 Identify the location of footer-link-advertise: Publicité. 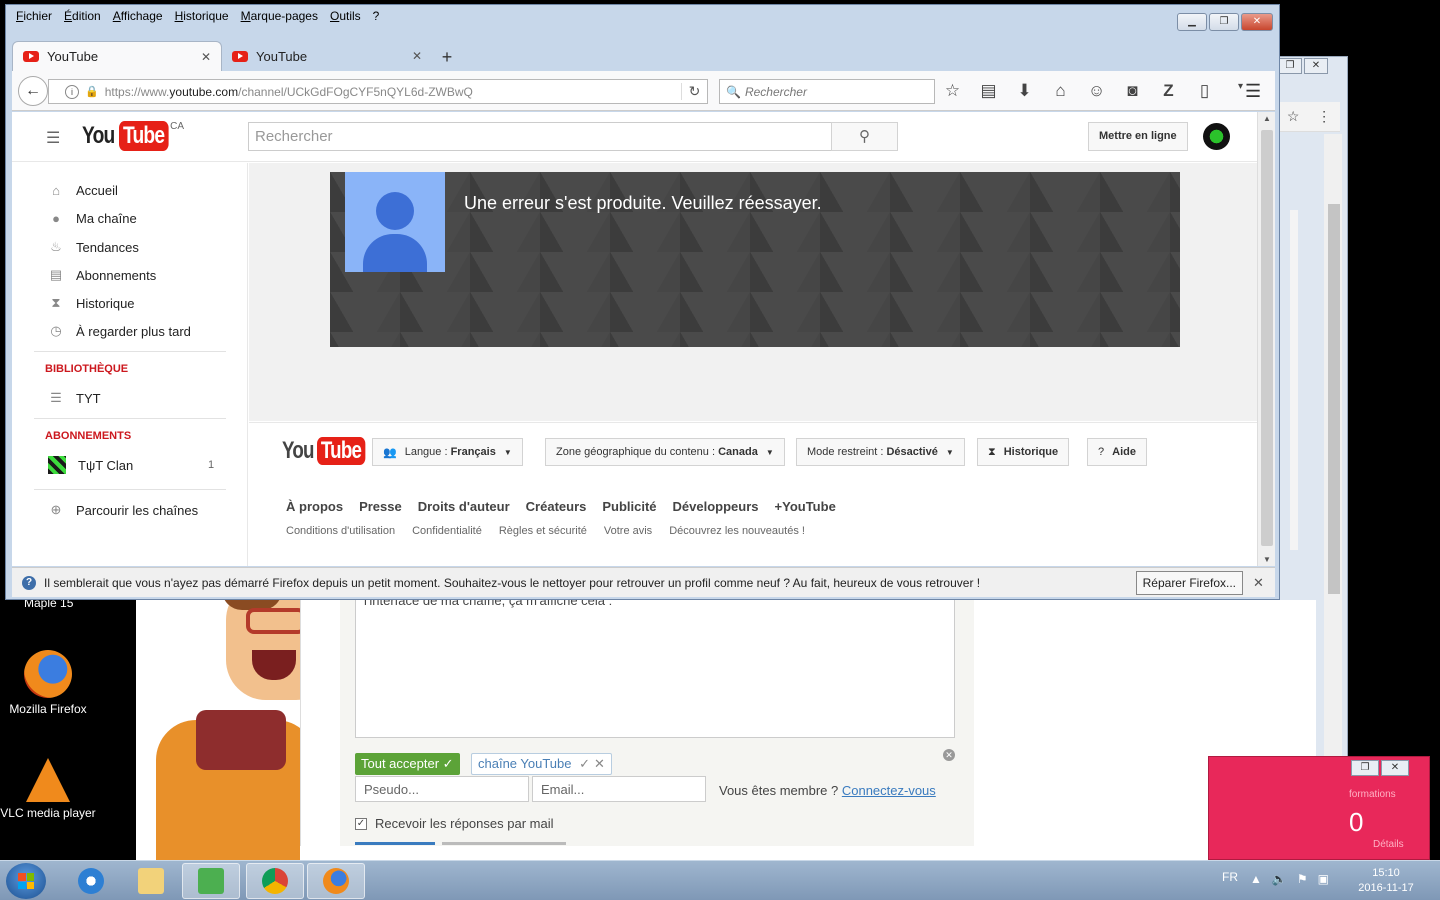
(629, 506).